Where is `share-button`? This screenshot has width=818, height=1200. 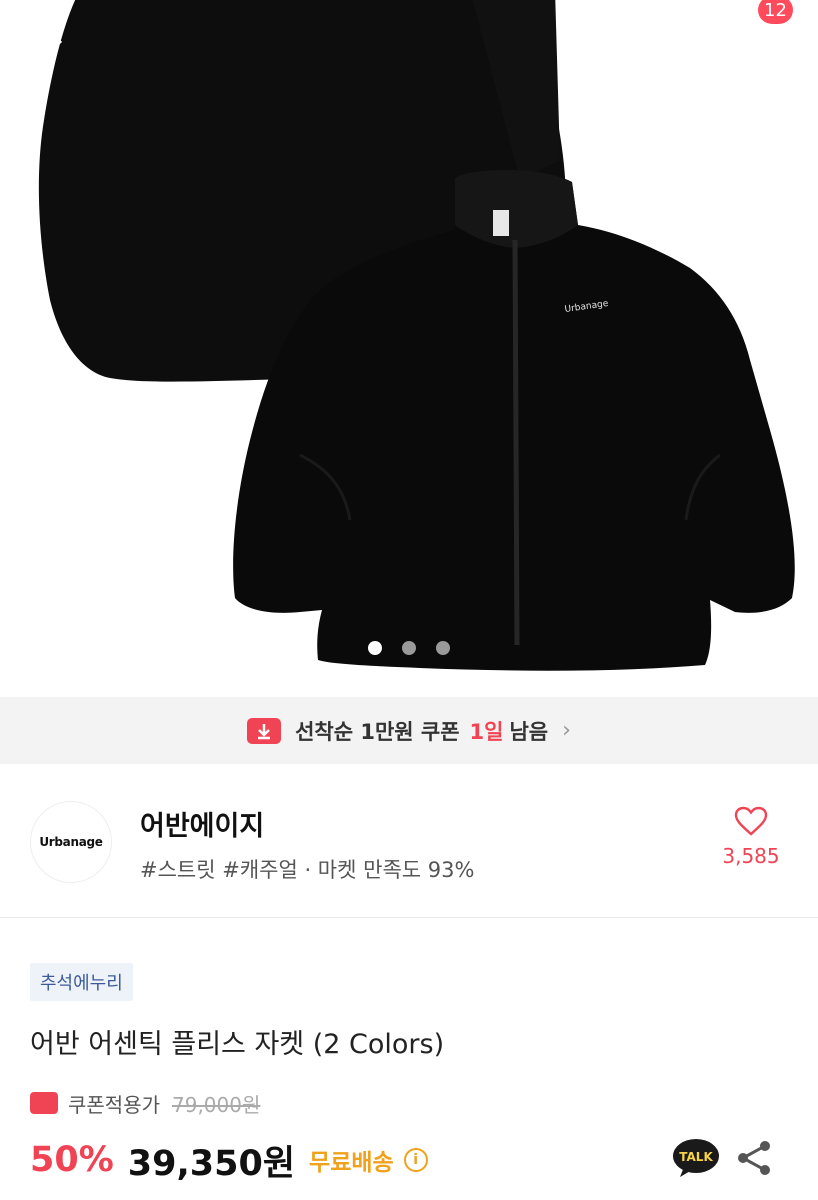 share-button is located at coordinates (754, 1158).